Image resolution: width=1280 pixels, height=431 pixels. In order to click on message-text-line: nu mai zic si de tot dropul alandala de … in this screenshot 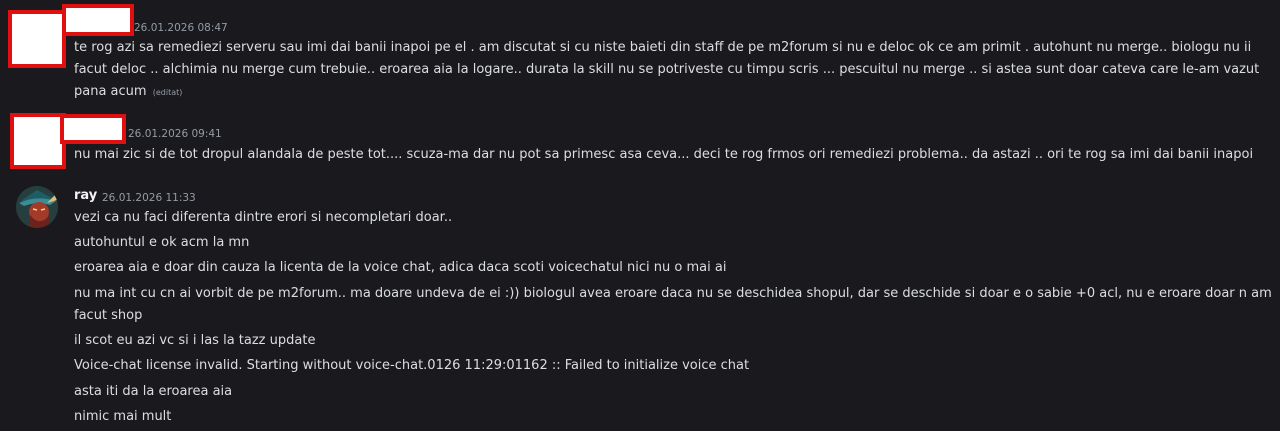, I will do `click(664, 154)`.